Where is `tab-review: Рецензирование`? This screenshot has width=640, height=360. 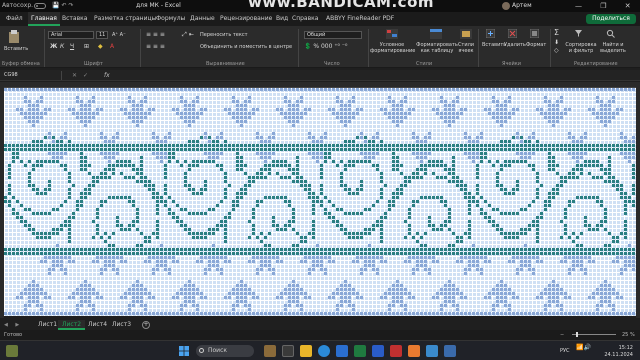
tab-review: Рецензирование is located at coordinates (246, 19).